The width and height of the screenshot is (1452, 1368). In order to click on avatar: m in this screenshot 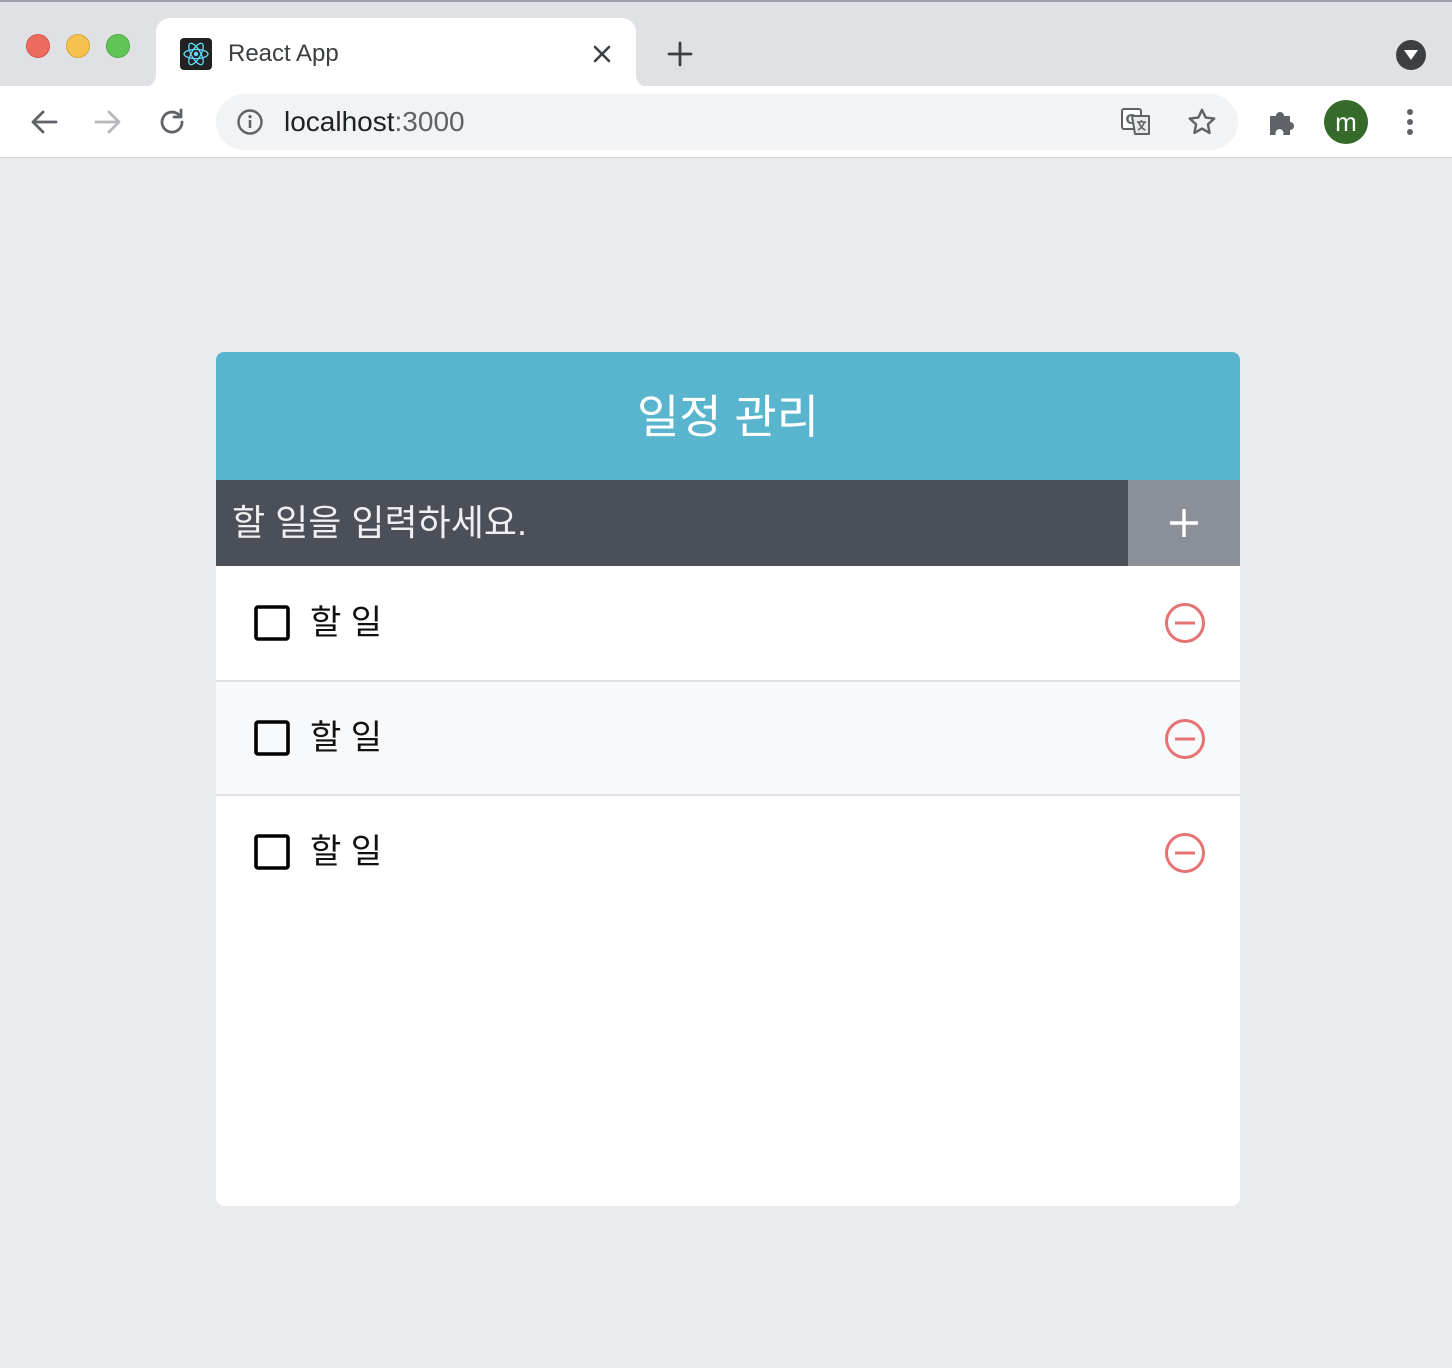, I will do `click(1346, 122)`.